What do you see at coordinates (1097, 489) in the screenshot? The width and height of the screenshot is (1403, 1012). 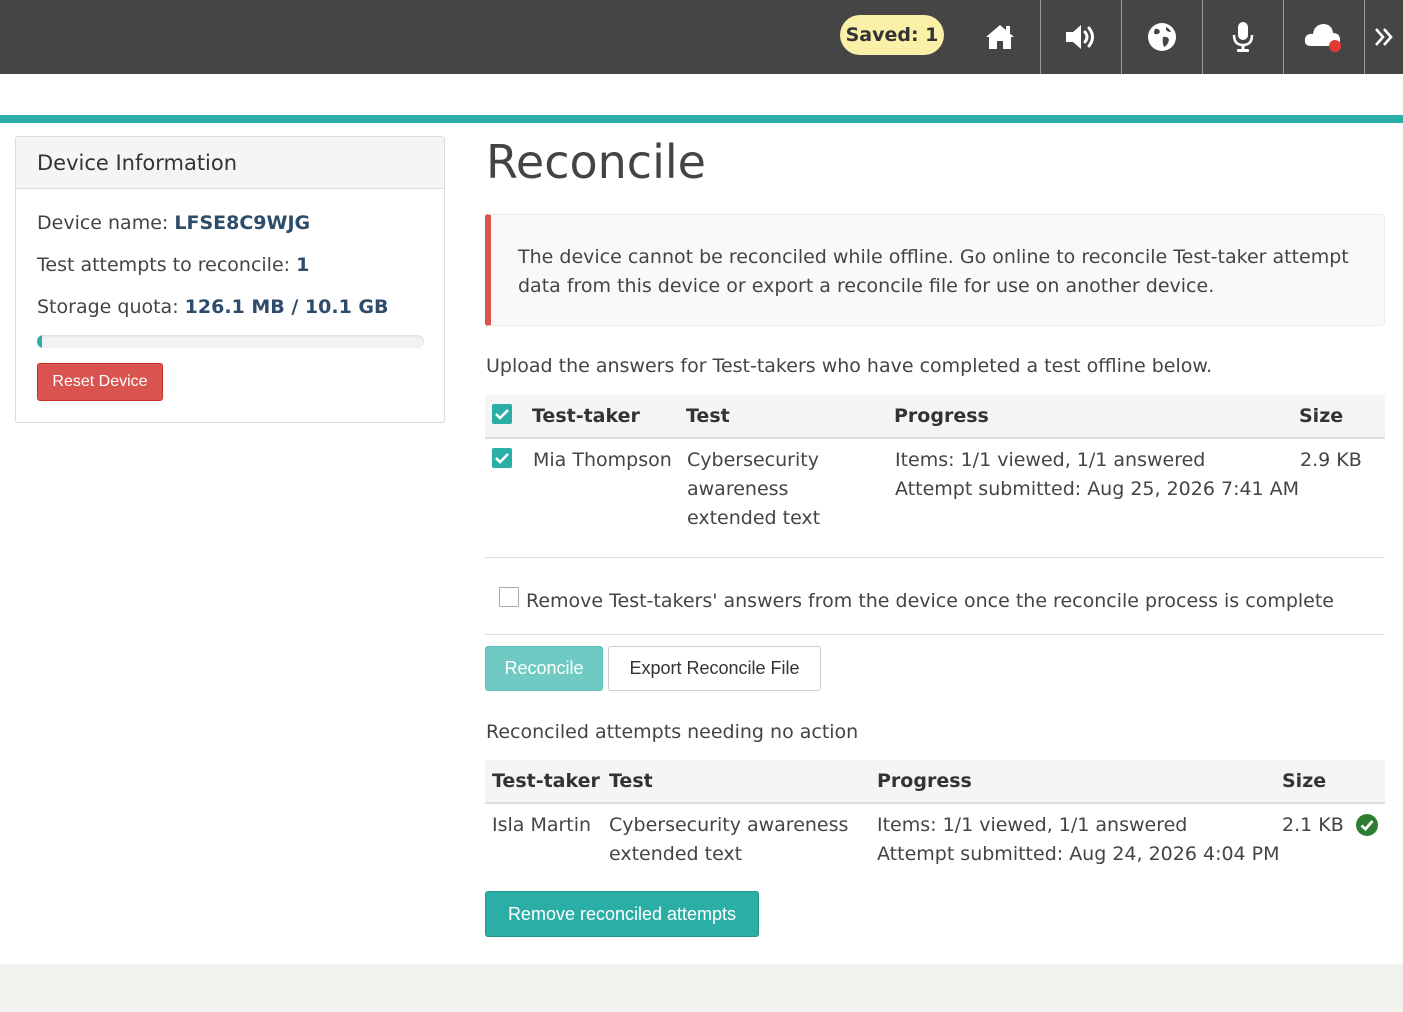 I see `row-progress-submitted: Attempt submitted: Aug 25, 2026 7:41 AM` at bounding box center [1097, 489].